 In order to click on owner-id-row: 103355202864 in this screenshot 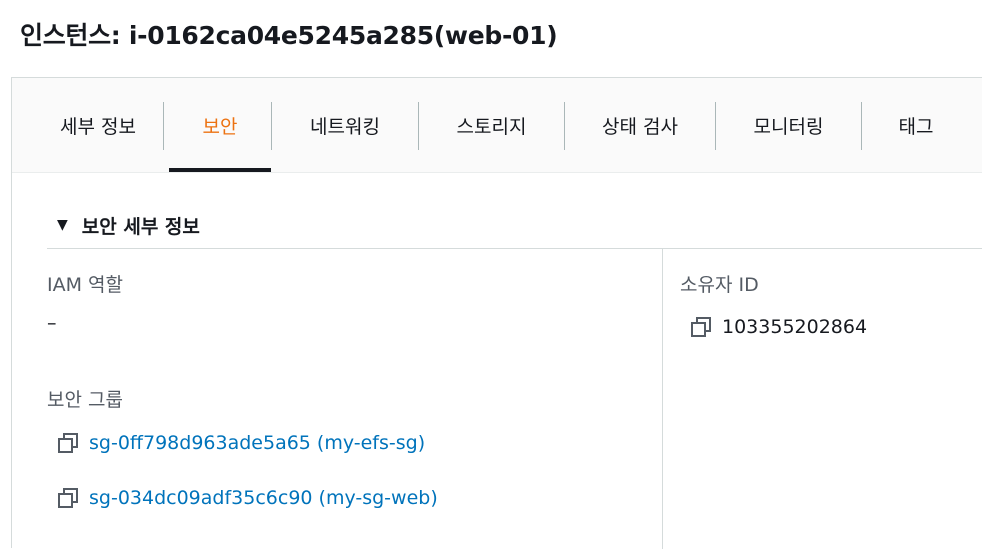, I will do `click(778, 327)`.